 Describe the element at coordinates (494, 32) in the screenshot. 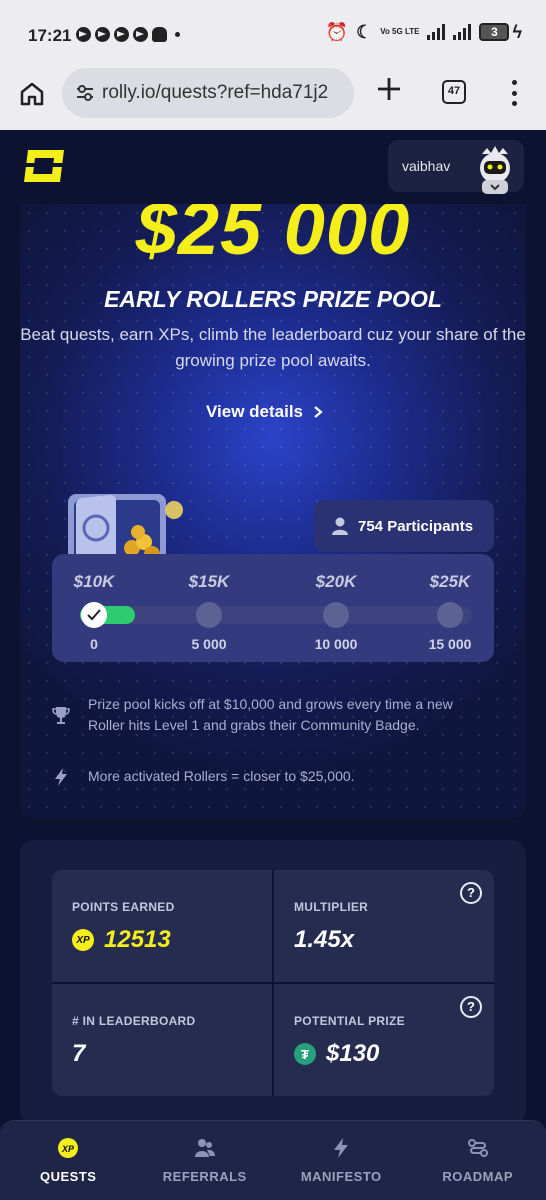

I see `battery-level: 3` at that location.